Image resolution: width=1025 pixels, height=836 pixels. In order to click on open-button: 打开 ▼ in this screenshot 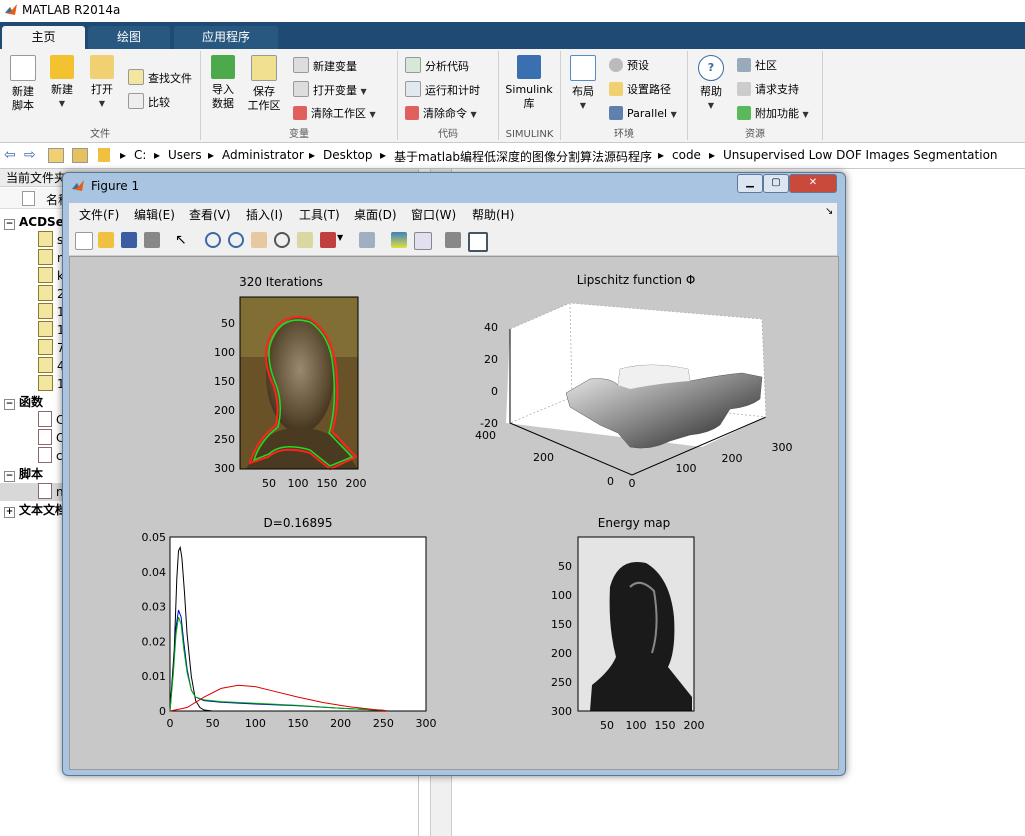, I will do `click(102, 81)`.